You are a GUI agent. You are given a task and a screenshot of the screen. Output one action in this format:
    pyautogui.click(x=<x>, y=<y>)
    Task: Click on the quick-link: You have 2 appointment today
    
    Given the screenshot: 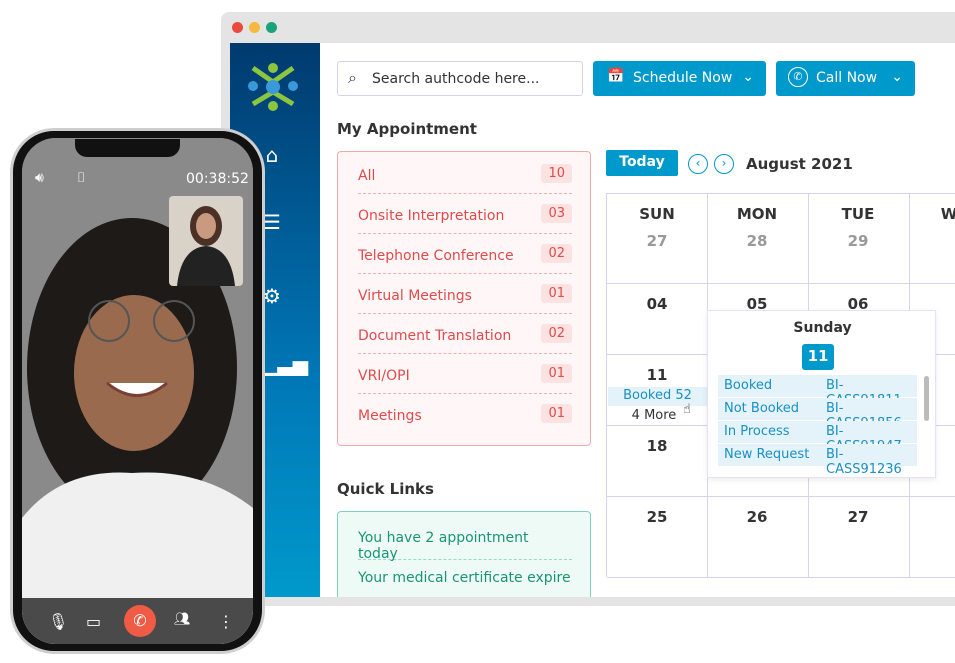 What is the action you would take?
    pyautogui.click(x=465, y=546)
    